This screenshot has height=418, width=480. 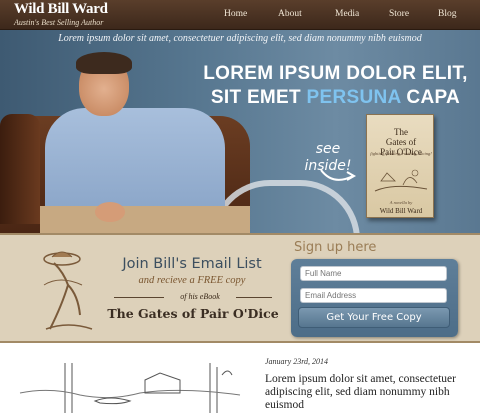 I want to click on author-photo-pants, so click(x=145, y=219).